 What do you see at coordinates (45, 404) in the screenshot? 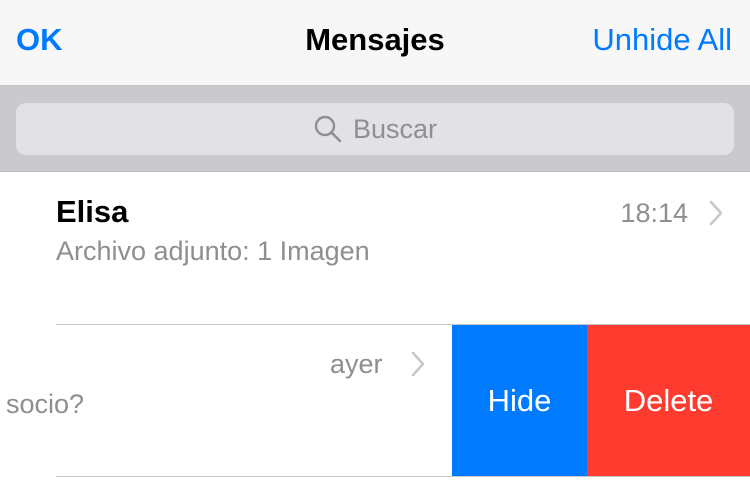
I see `message-preview: socio?` at bounding box center [45, 404].